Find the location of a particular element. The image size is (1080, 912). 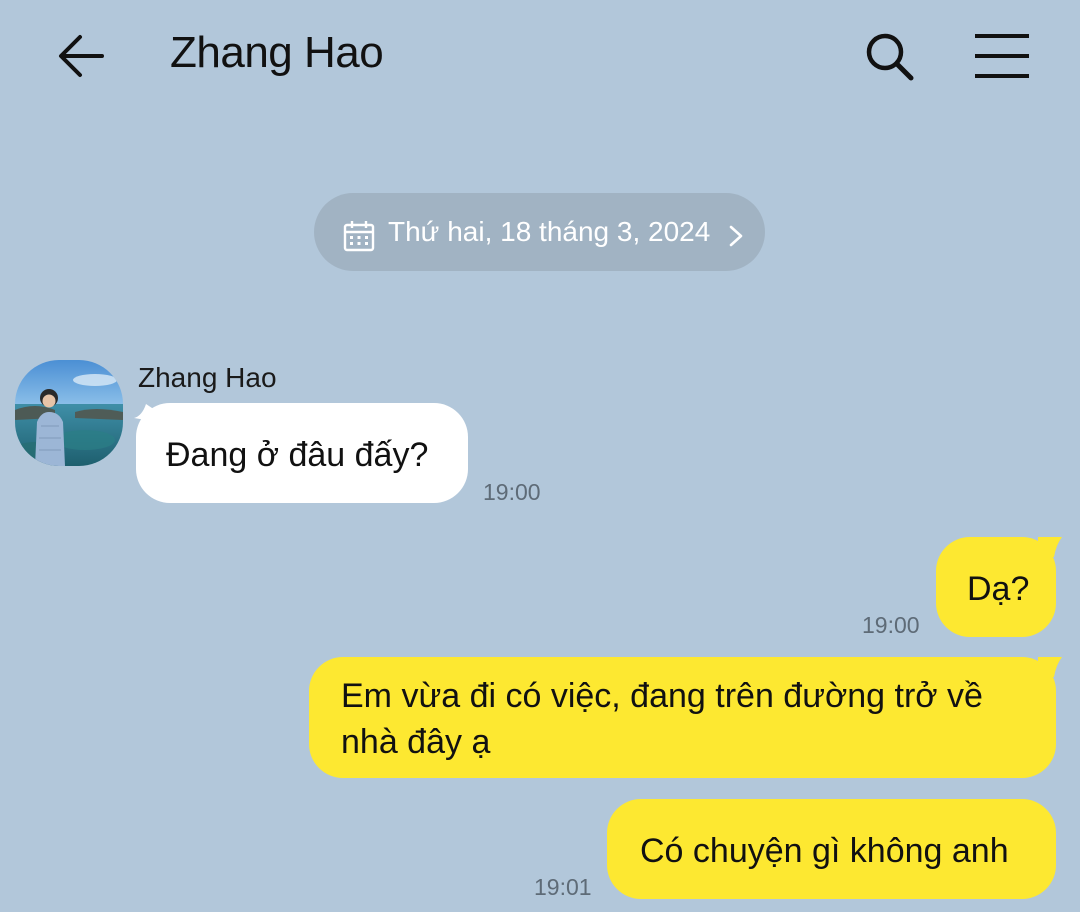

hamburger-menu-icon is located at coordinates (1002, 56).